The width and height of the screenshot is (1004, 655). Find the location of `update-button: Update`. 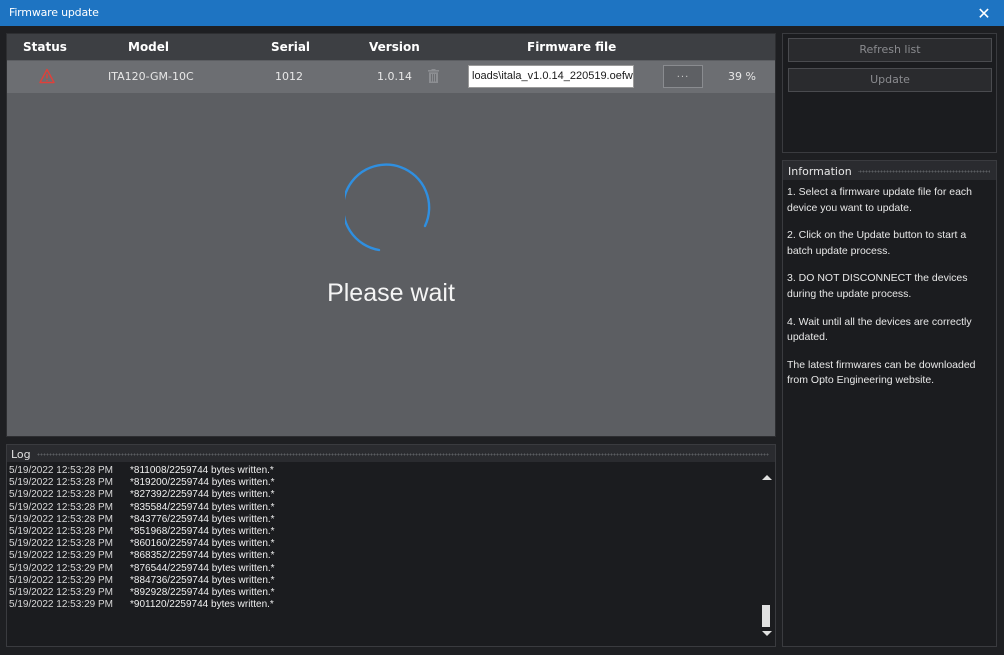

update-button: Update is located at coordinates (890, 80).